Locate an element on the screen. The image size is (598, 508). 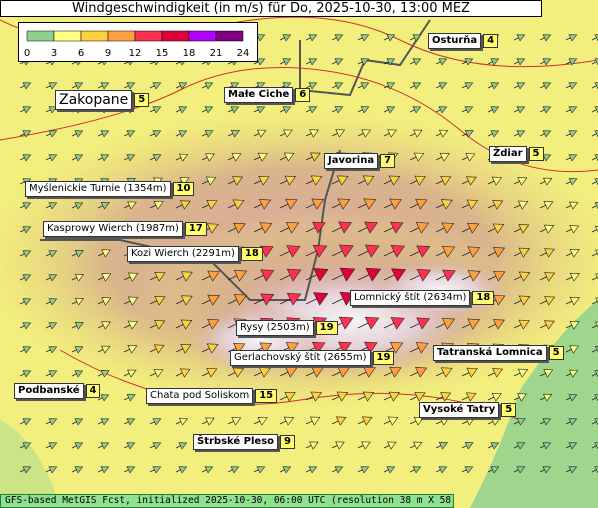
location-name: Lomnický štít (2634m) is located at coordinates (410, 298).